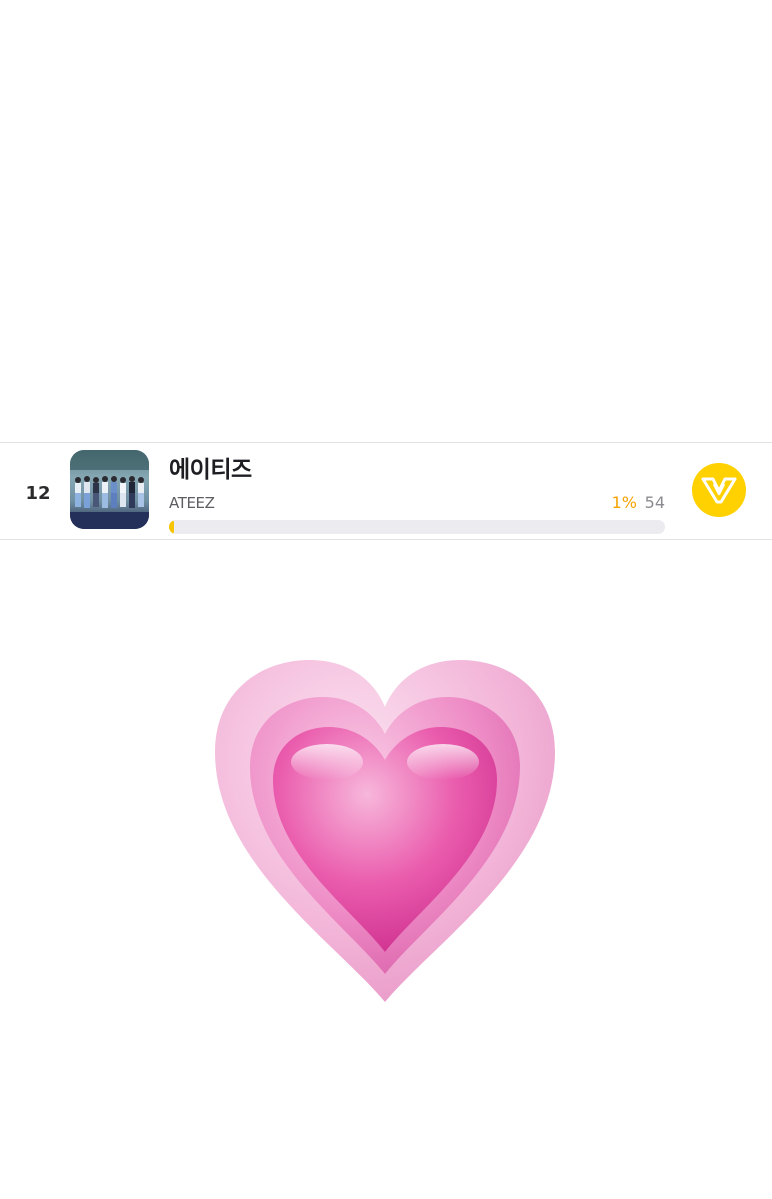  I want to click on vote-progress-bar, so click(417, 527).